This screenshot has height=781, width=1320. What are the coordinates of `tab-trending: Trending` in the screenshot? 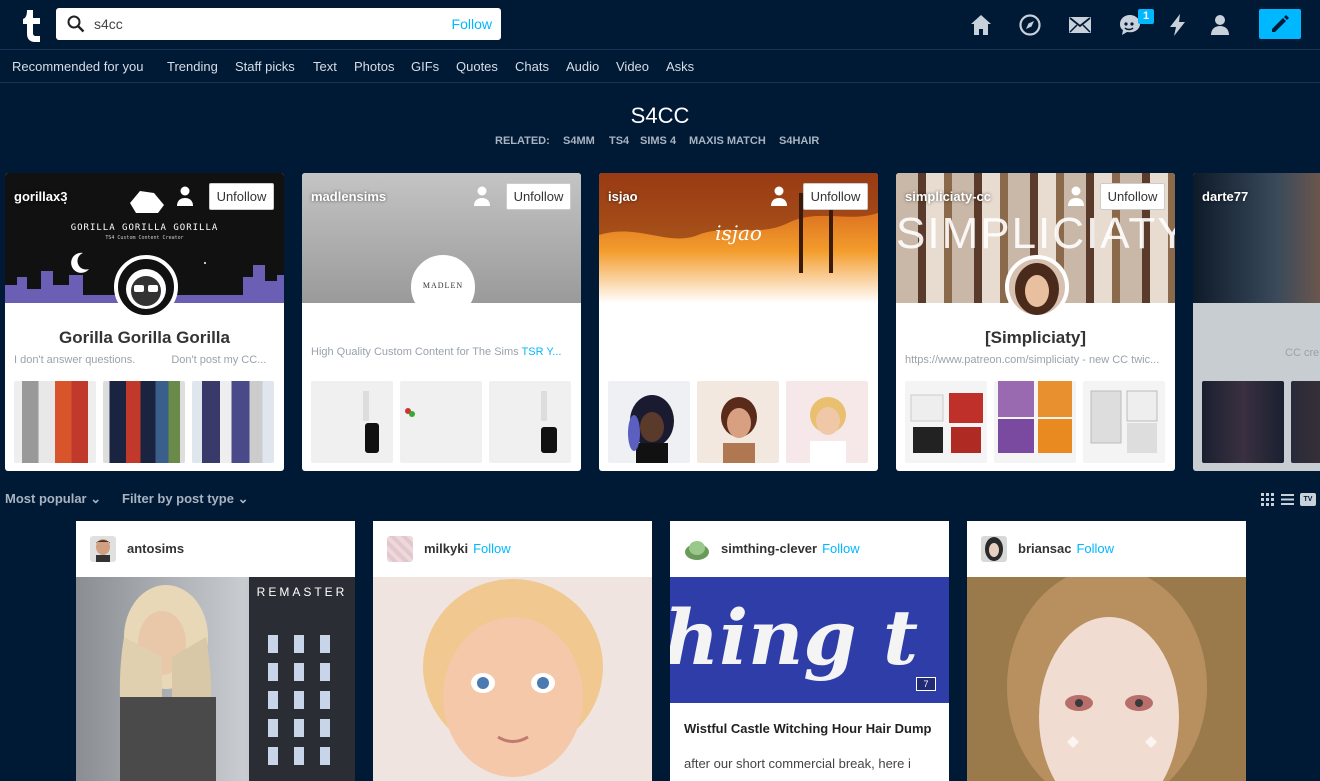 It's located at (192, 66).